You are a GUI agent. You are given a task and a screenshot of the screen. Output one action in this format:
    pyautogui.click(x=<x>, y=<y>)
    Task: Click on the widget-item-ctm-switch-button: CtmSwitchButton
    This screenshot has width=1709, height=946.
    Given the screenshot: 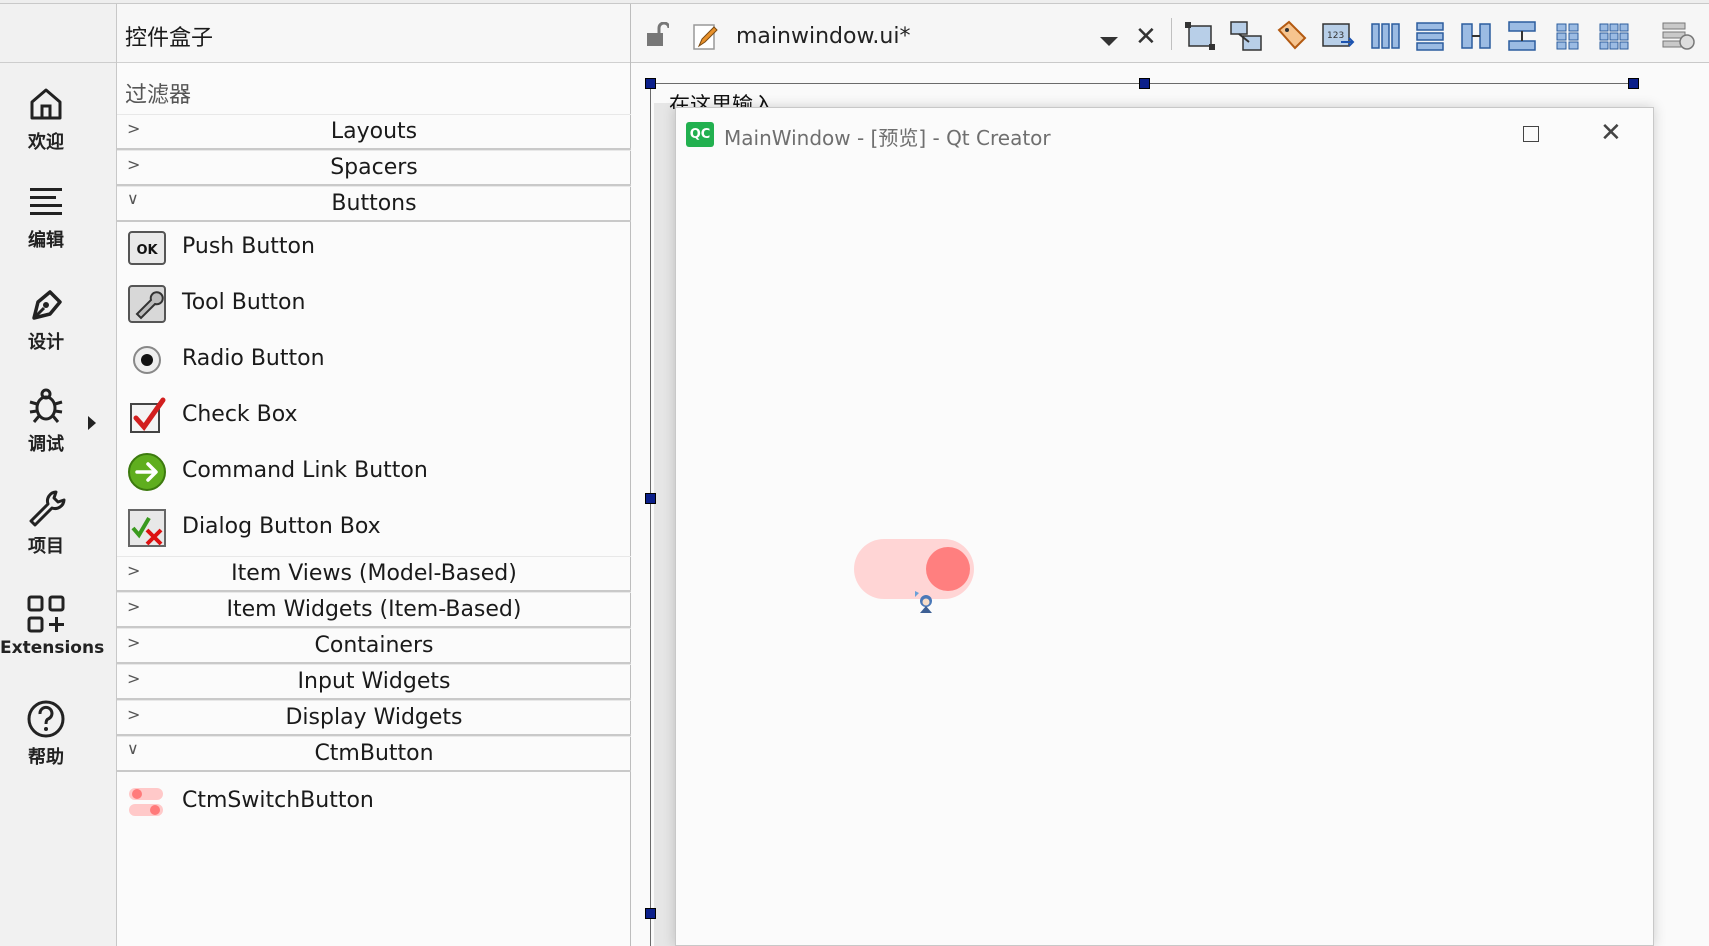 What is the action you would take?
    pyautogui.click(x=374, y=803)
    